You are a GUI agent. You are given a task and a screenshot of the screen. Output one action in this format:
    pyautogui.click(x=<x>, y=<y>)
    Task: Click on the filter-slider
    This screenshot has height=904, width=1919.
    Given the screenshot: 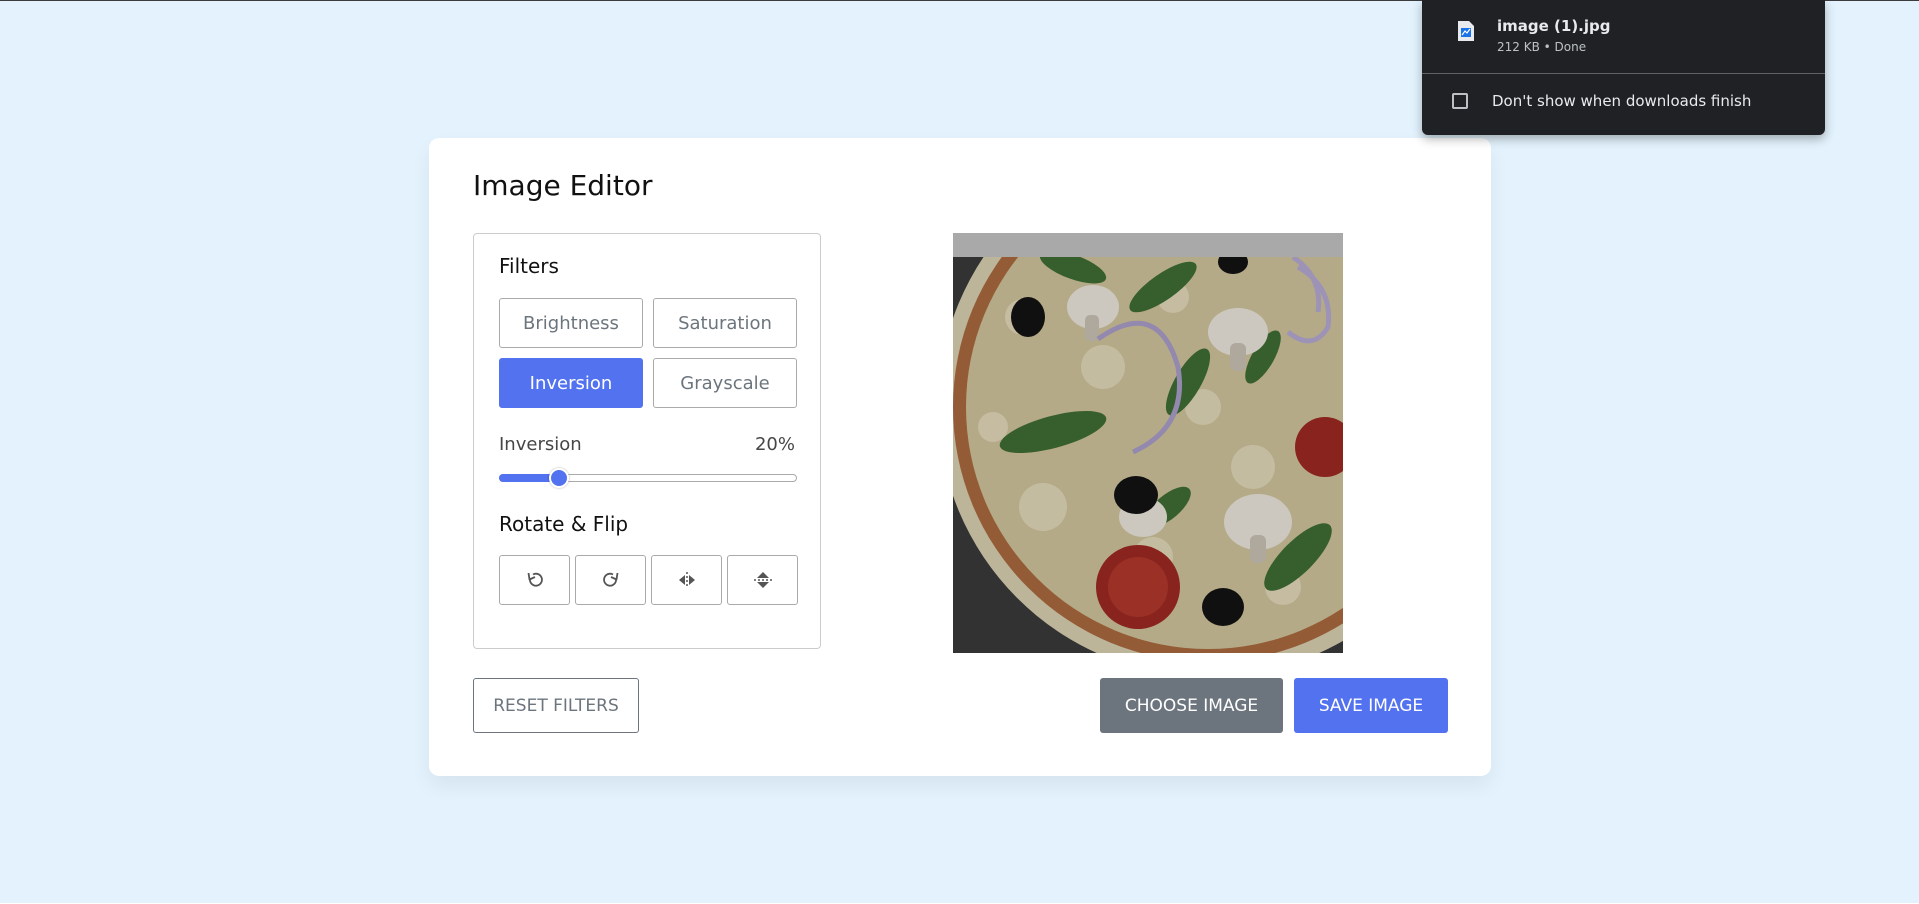 What is the action you would take?
    pyautogui.click(x=648, y=478)
    